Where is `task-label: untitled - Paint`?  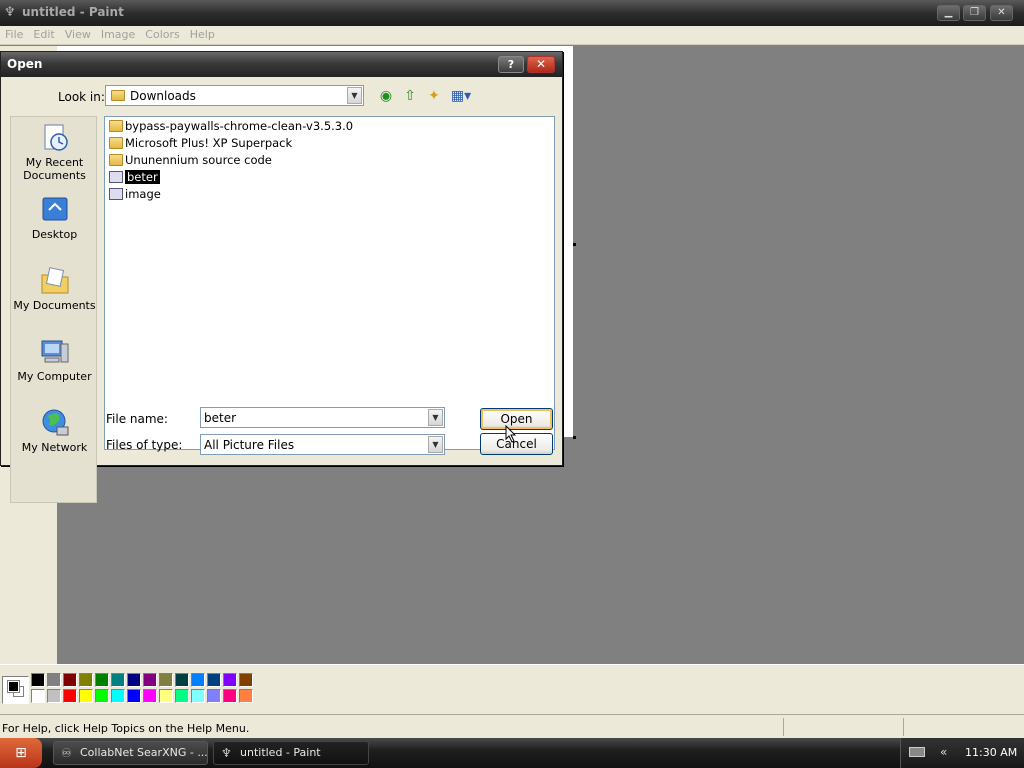 task-label: untitled - Paint is located at coordinates (280, 752).